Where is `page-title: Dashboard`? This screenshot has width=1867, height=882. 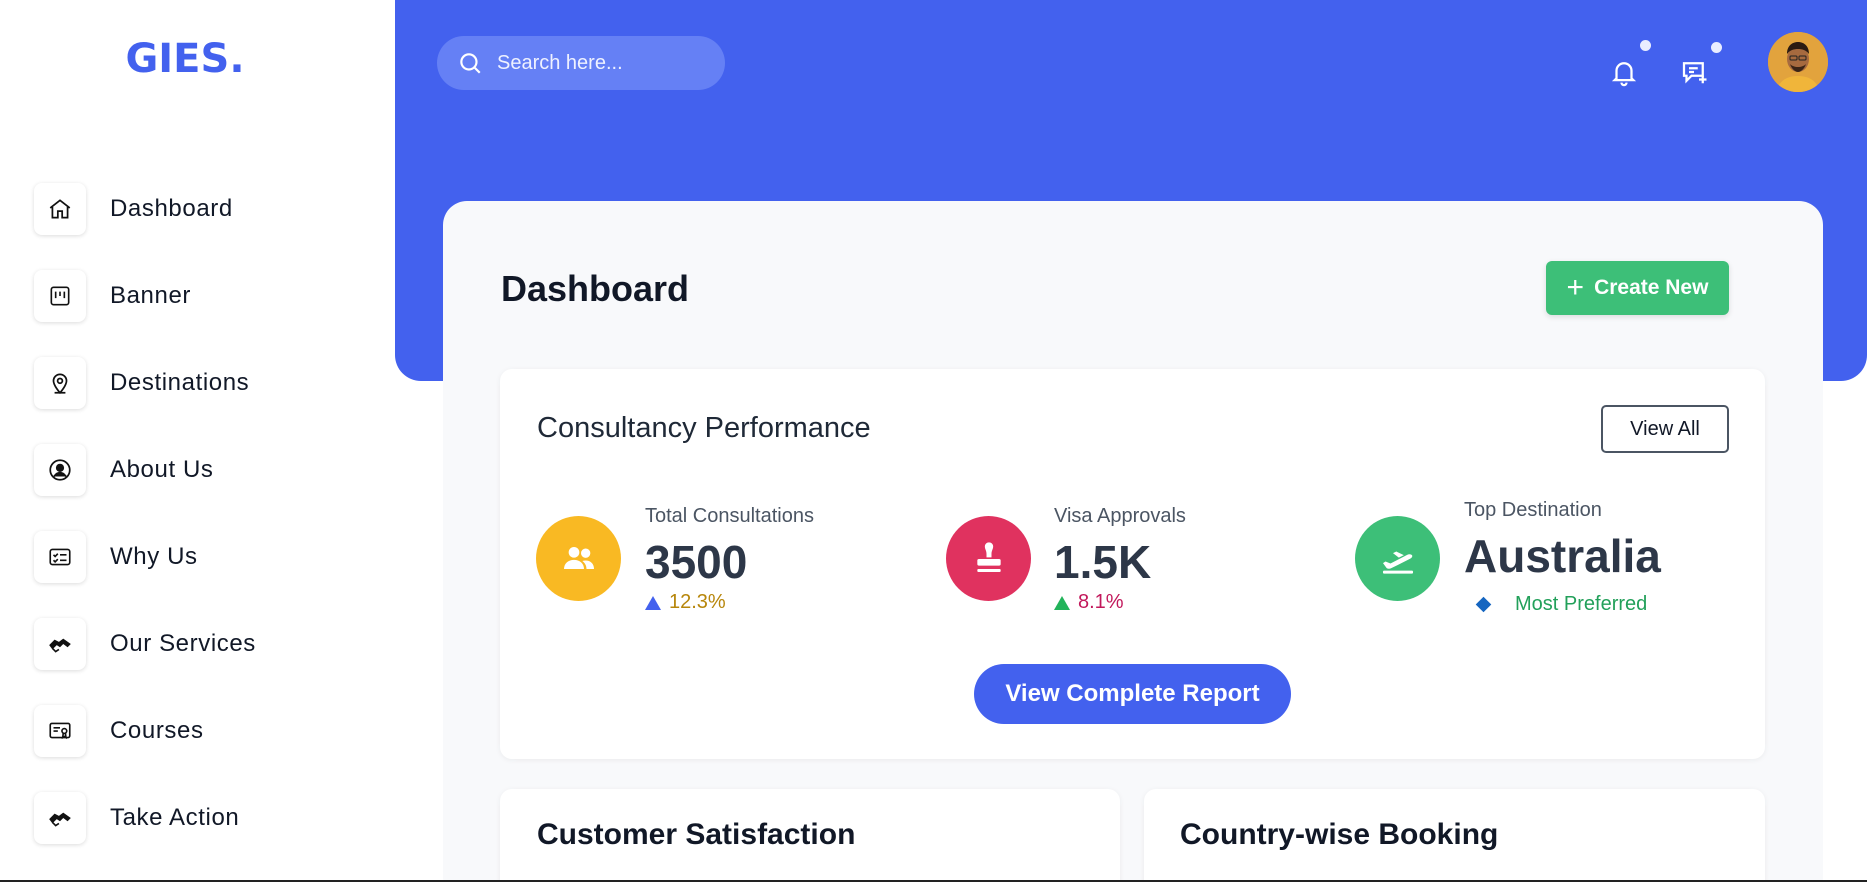
page-title: Dashboard is located at coordinates (595, 288).